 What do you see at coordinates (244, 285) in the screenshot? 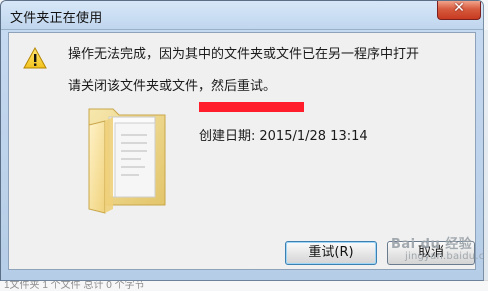
I see `background-bottom-strip: 1文件夹 1 个文件 总计 0 个字节` at bounding box center [244, 285].